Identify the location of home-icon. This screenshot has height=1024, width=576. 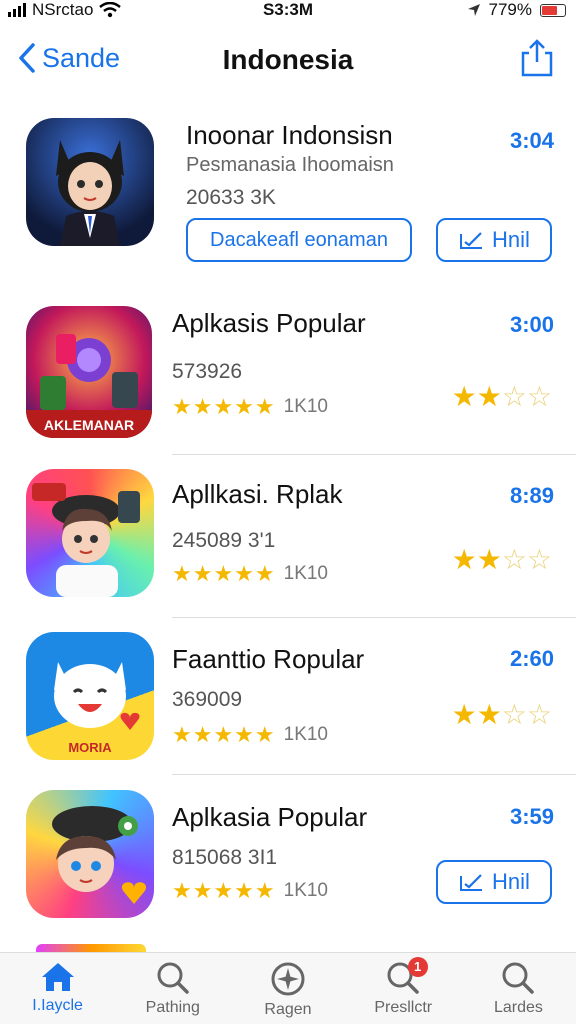
(57, 977).